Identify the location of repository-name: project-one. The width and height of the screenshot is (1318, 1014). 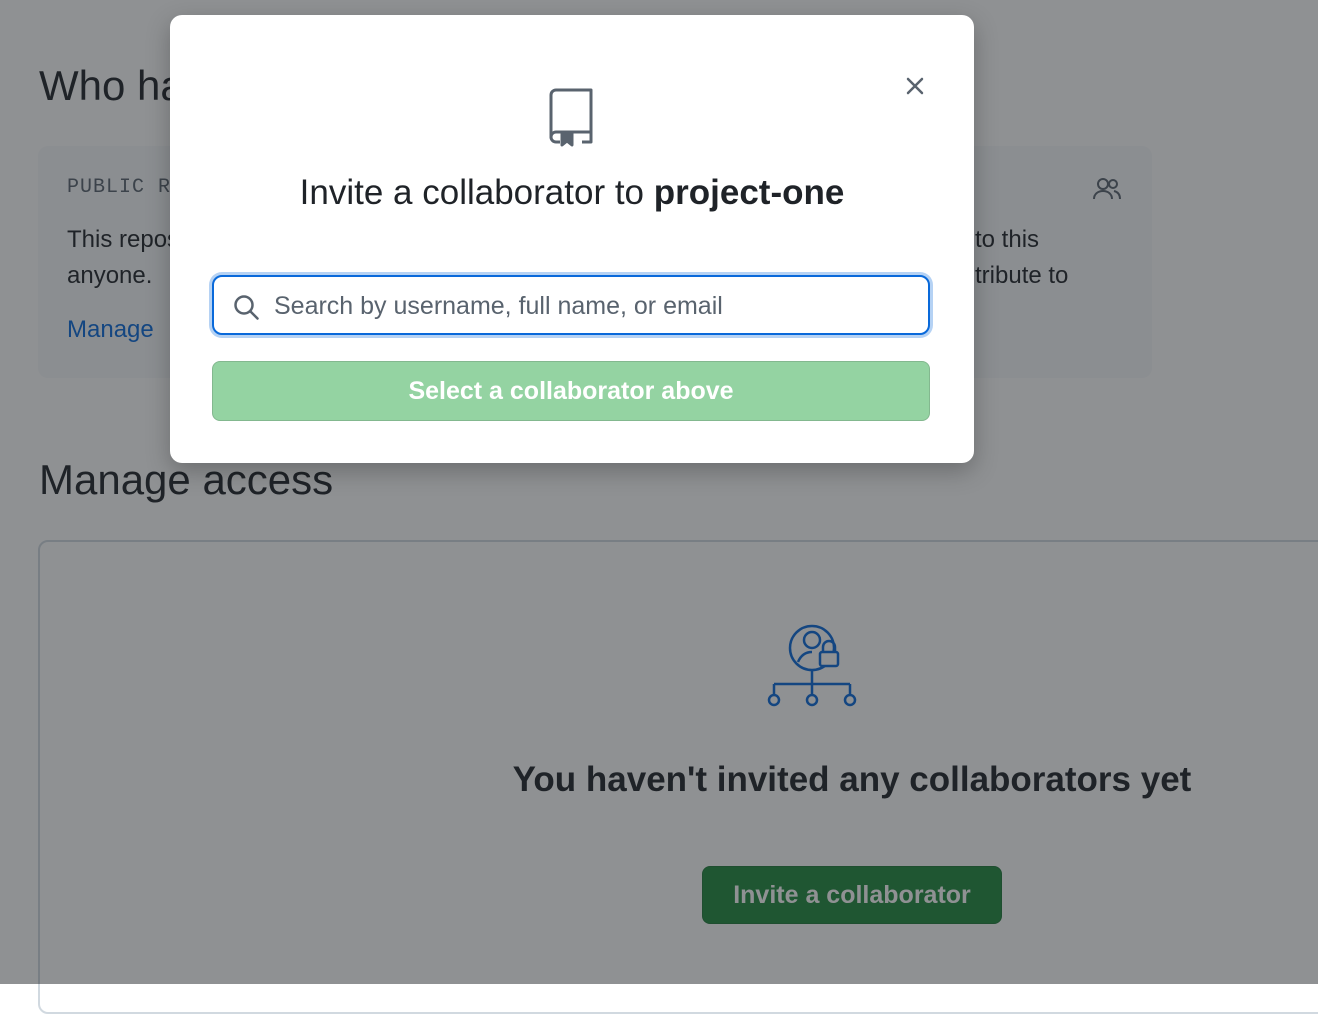
(749, 192).